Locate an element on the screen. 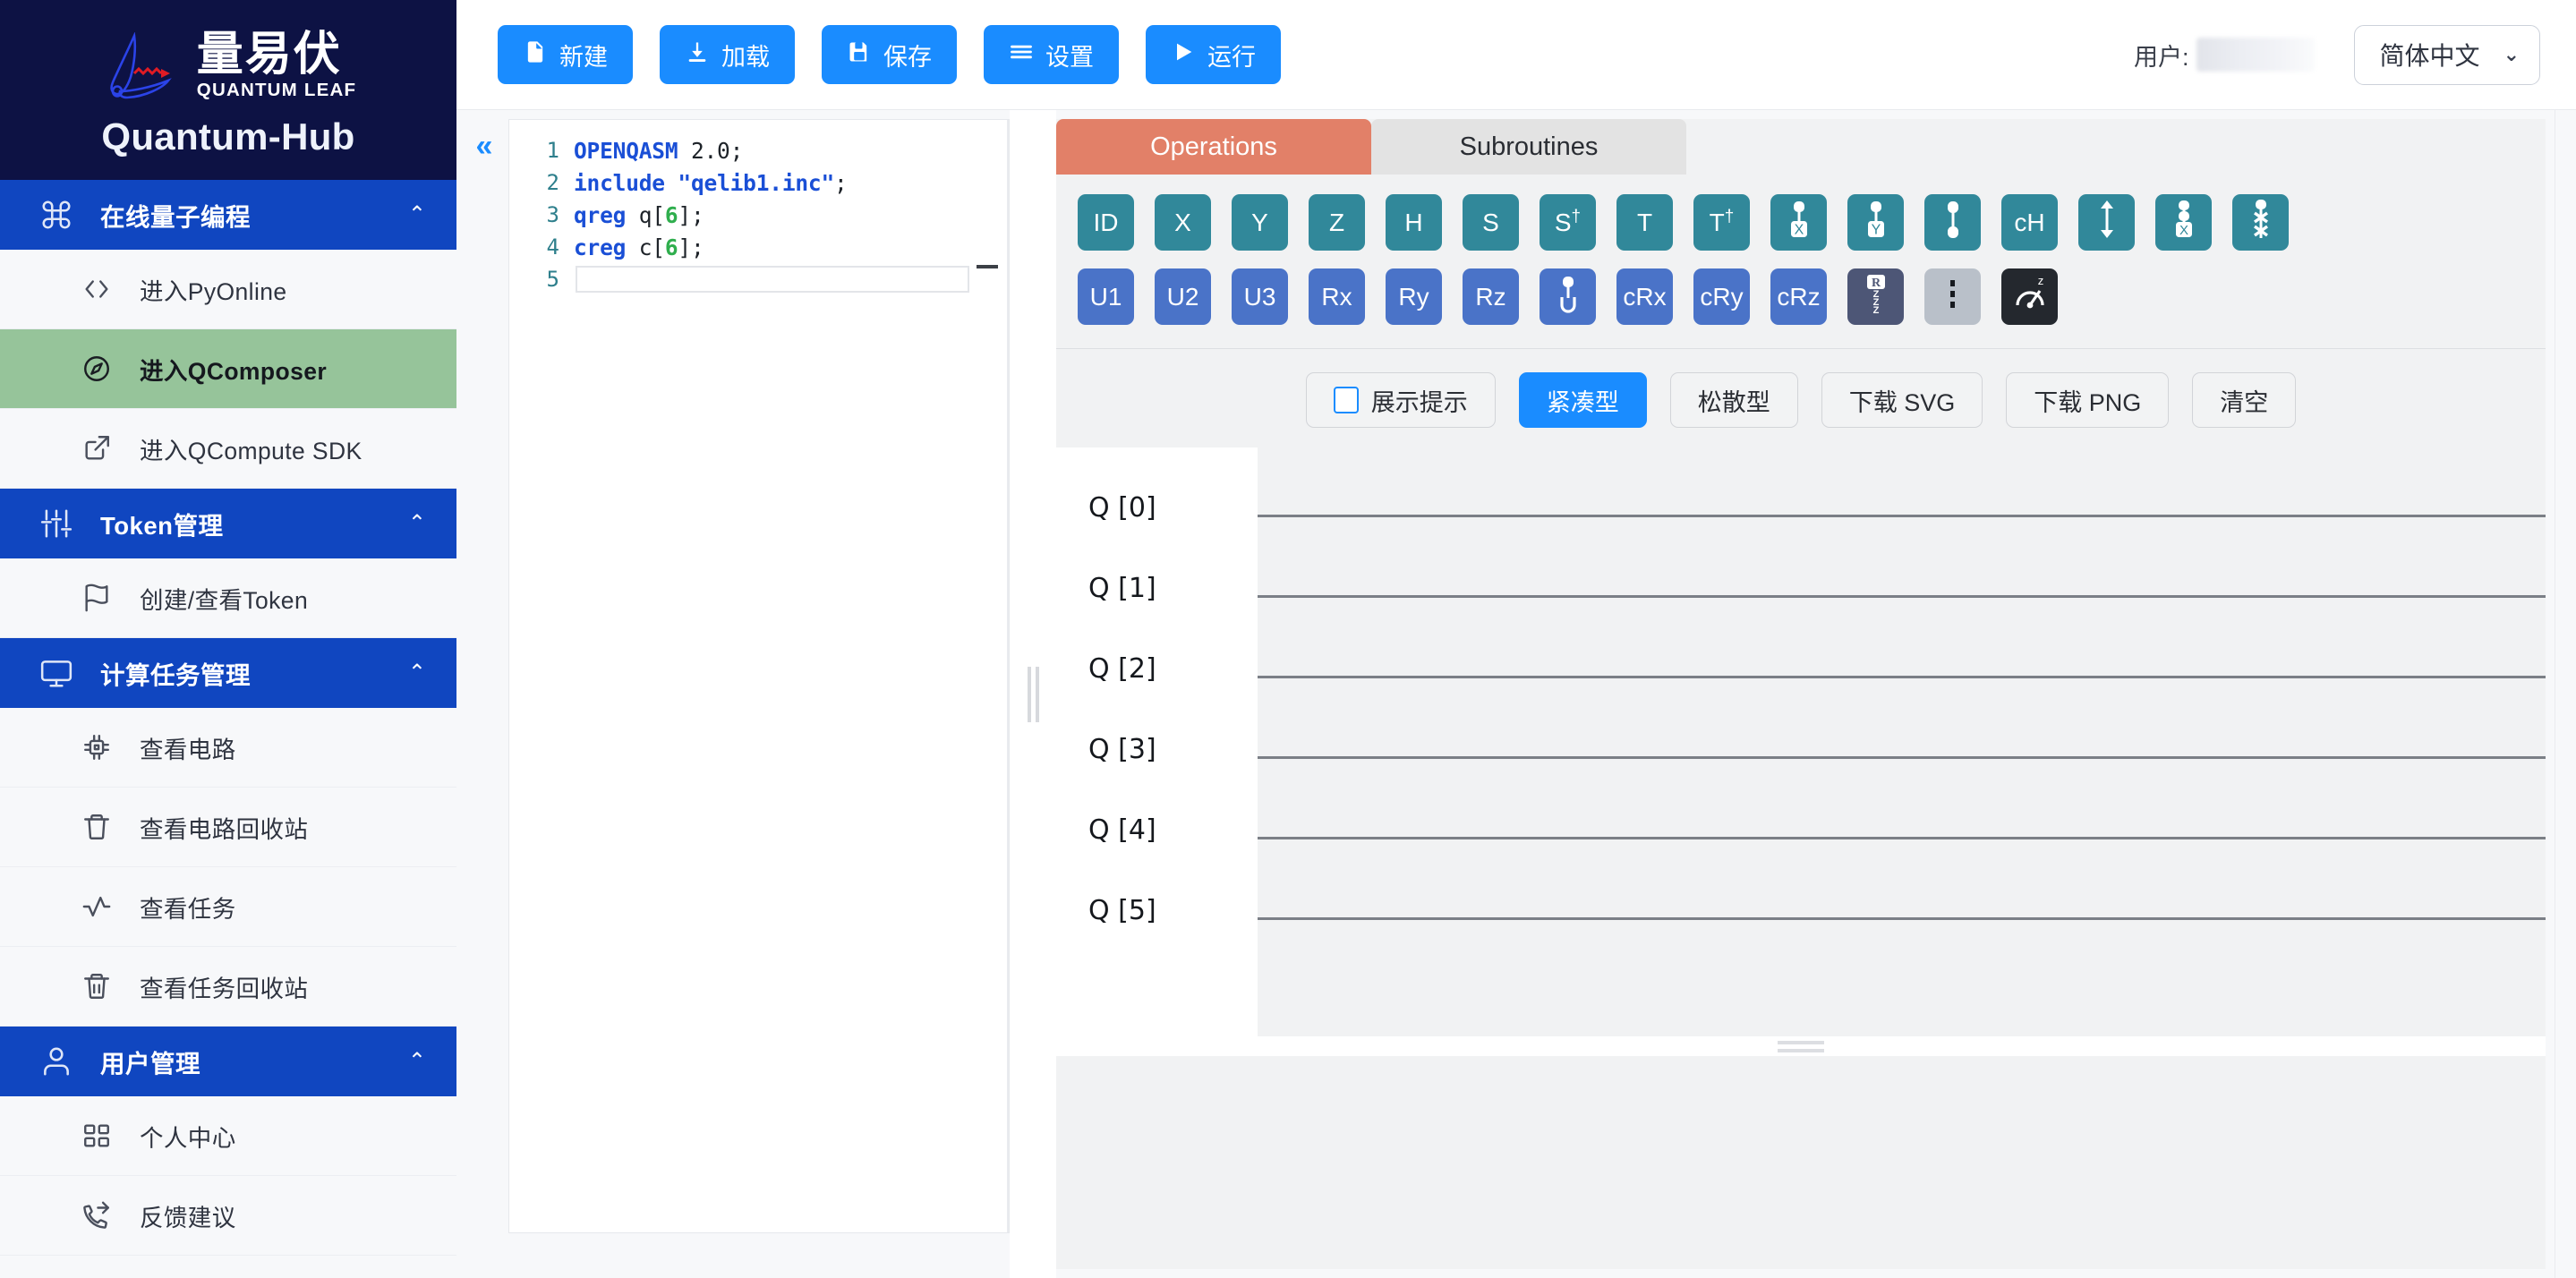  gate-swap-icon is located at coordinates (2106, 222).